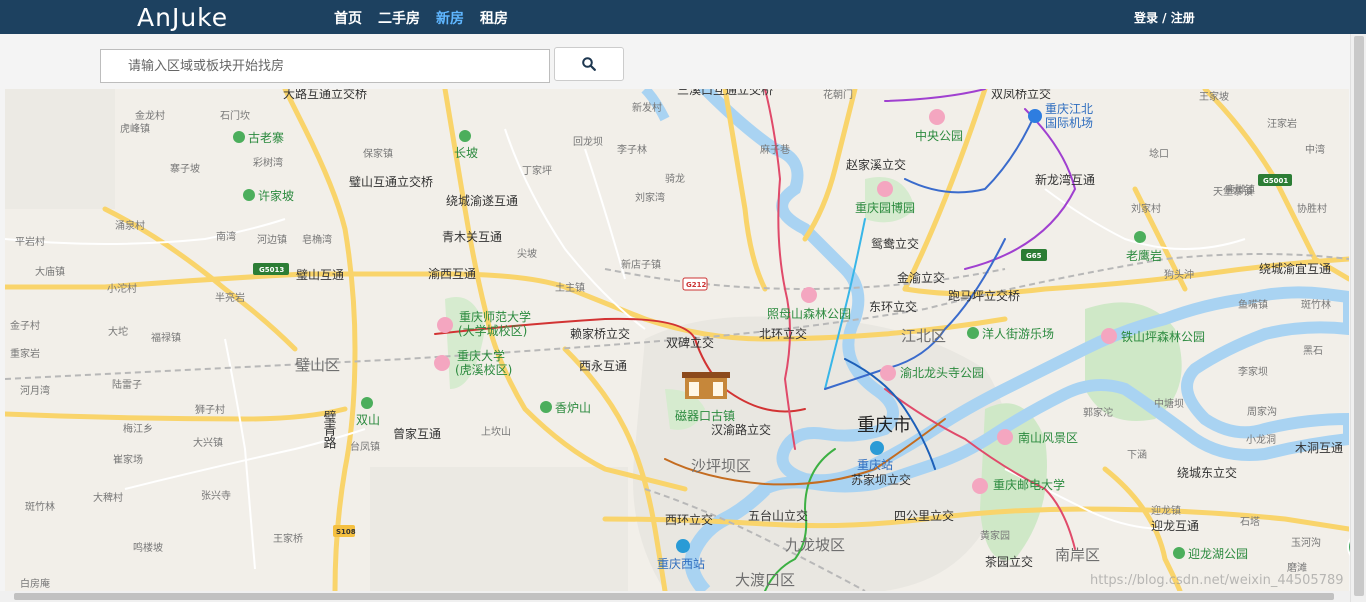 This screenshot has height=602, width=1366. Describe the element at coordinates (317, 239) in the screenshot. I see `town-label: 皂桷湾` at that location.